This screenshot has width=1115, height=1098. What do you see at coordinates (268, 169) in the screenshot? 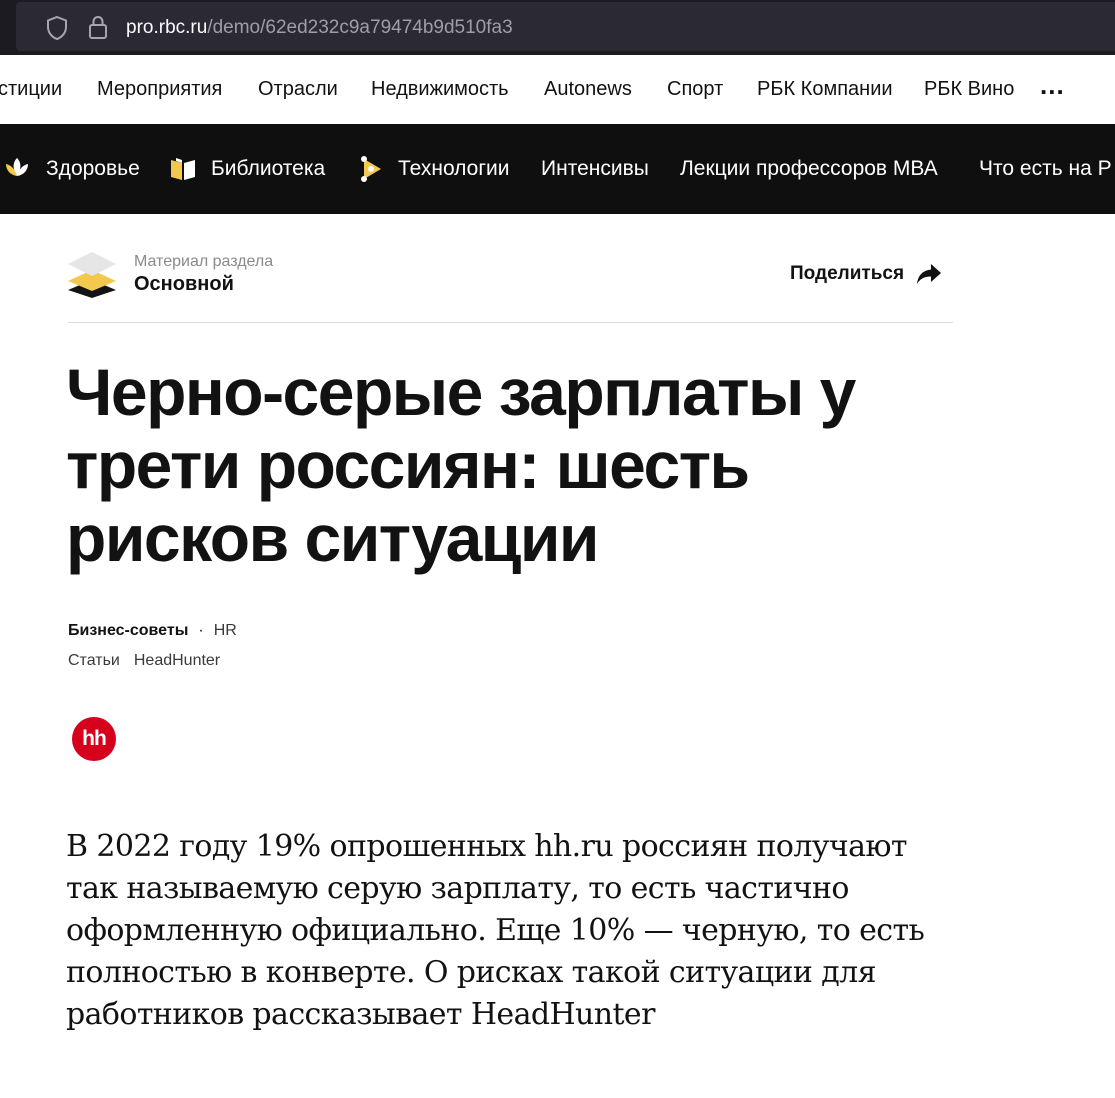
I see `category-nav-item-library: Библиотека` at bounding box center [268, 169].